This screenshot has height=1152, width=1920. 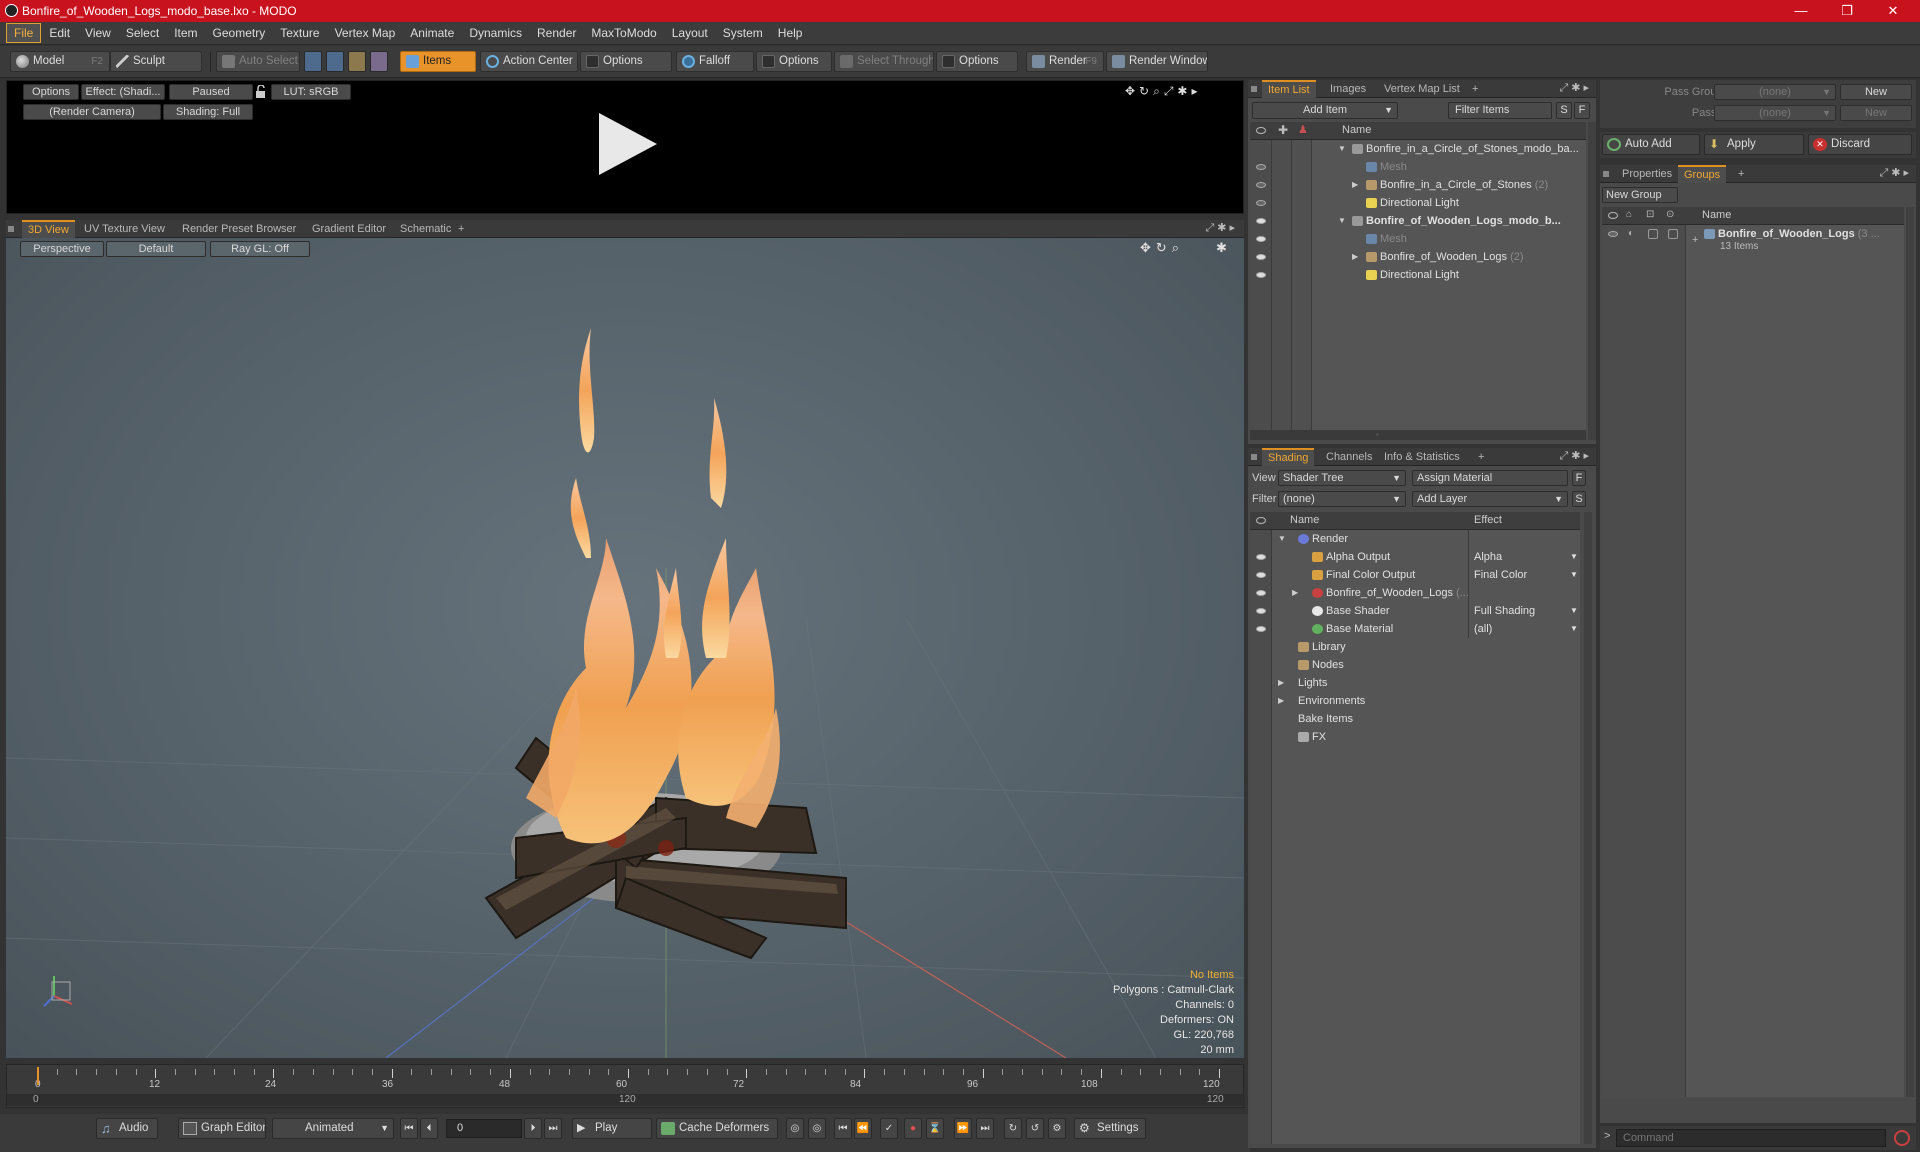 What do you see at coordinates (717, 1128) in the screenshot?
I see `cache-deformers-button: Cache Deformers` at bounding box center [717, 1128].